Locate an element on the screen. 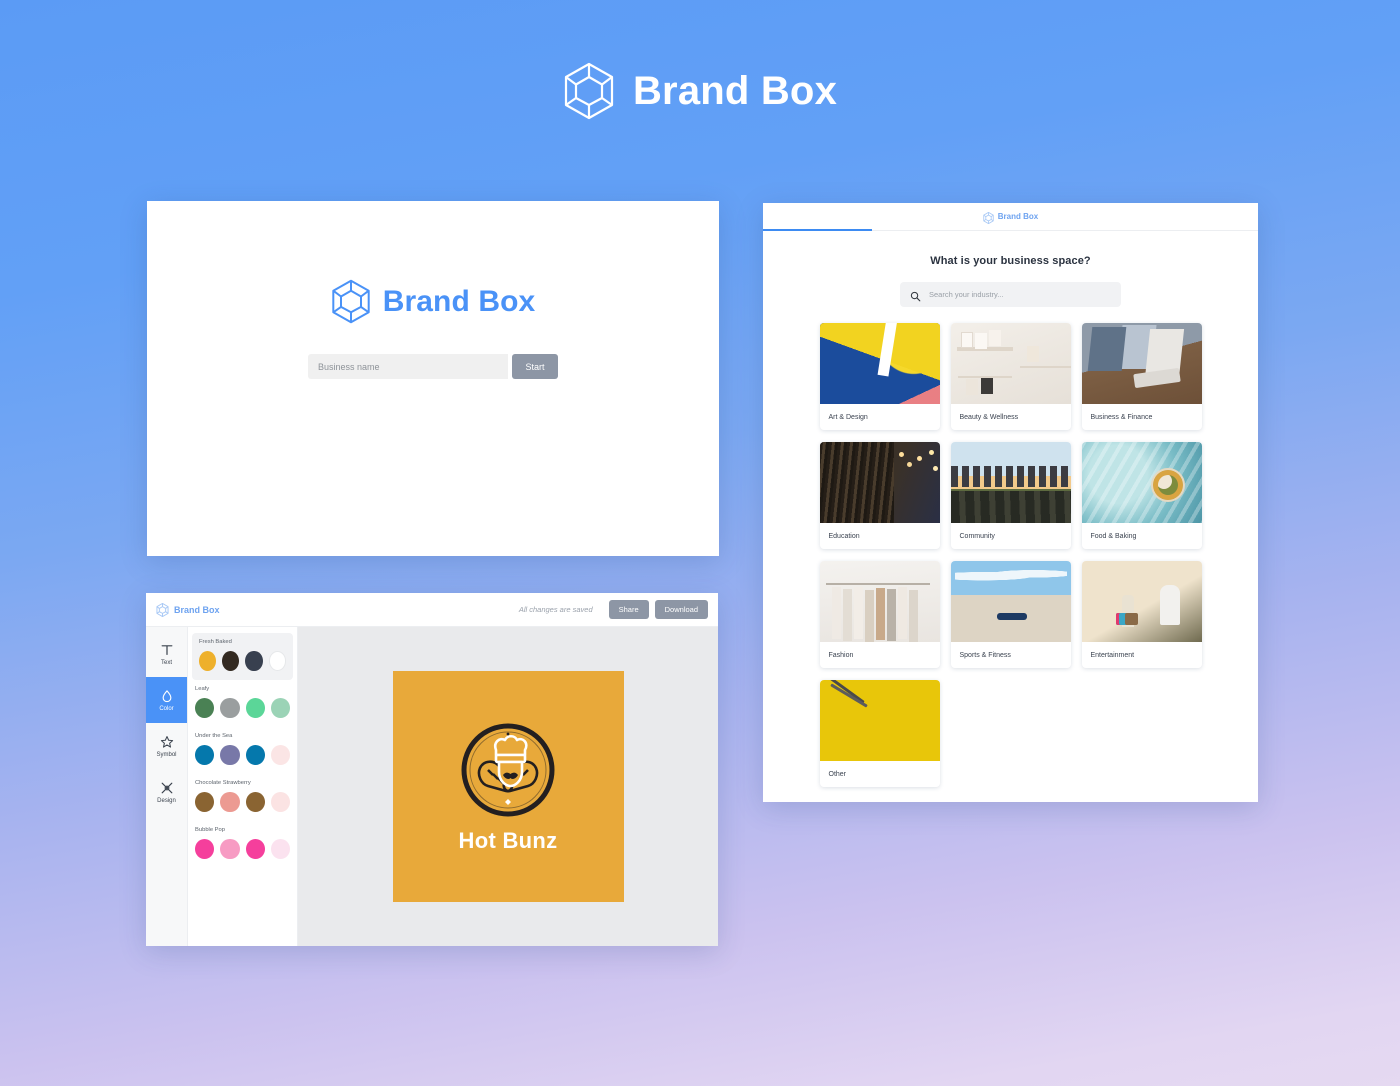 Image resolution: width=1400 pixels, height=1086 pixels. industry-search-box is located at coordinates (1010, 294).